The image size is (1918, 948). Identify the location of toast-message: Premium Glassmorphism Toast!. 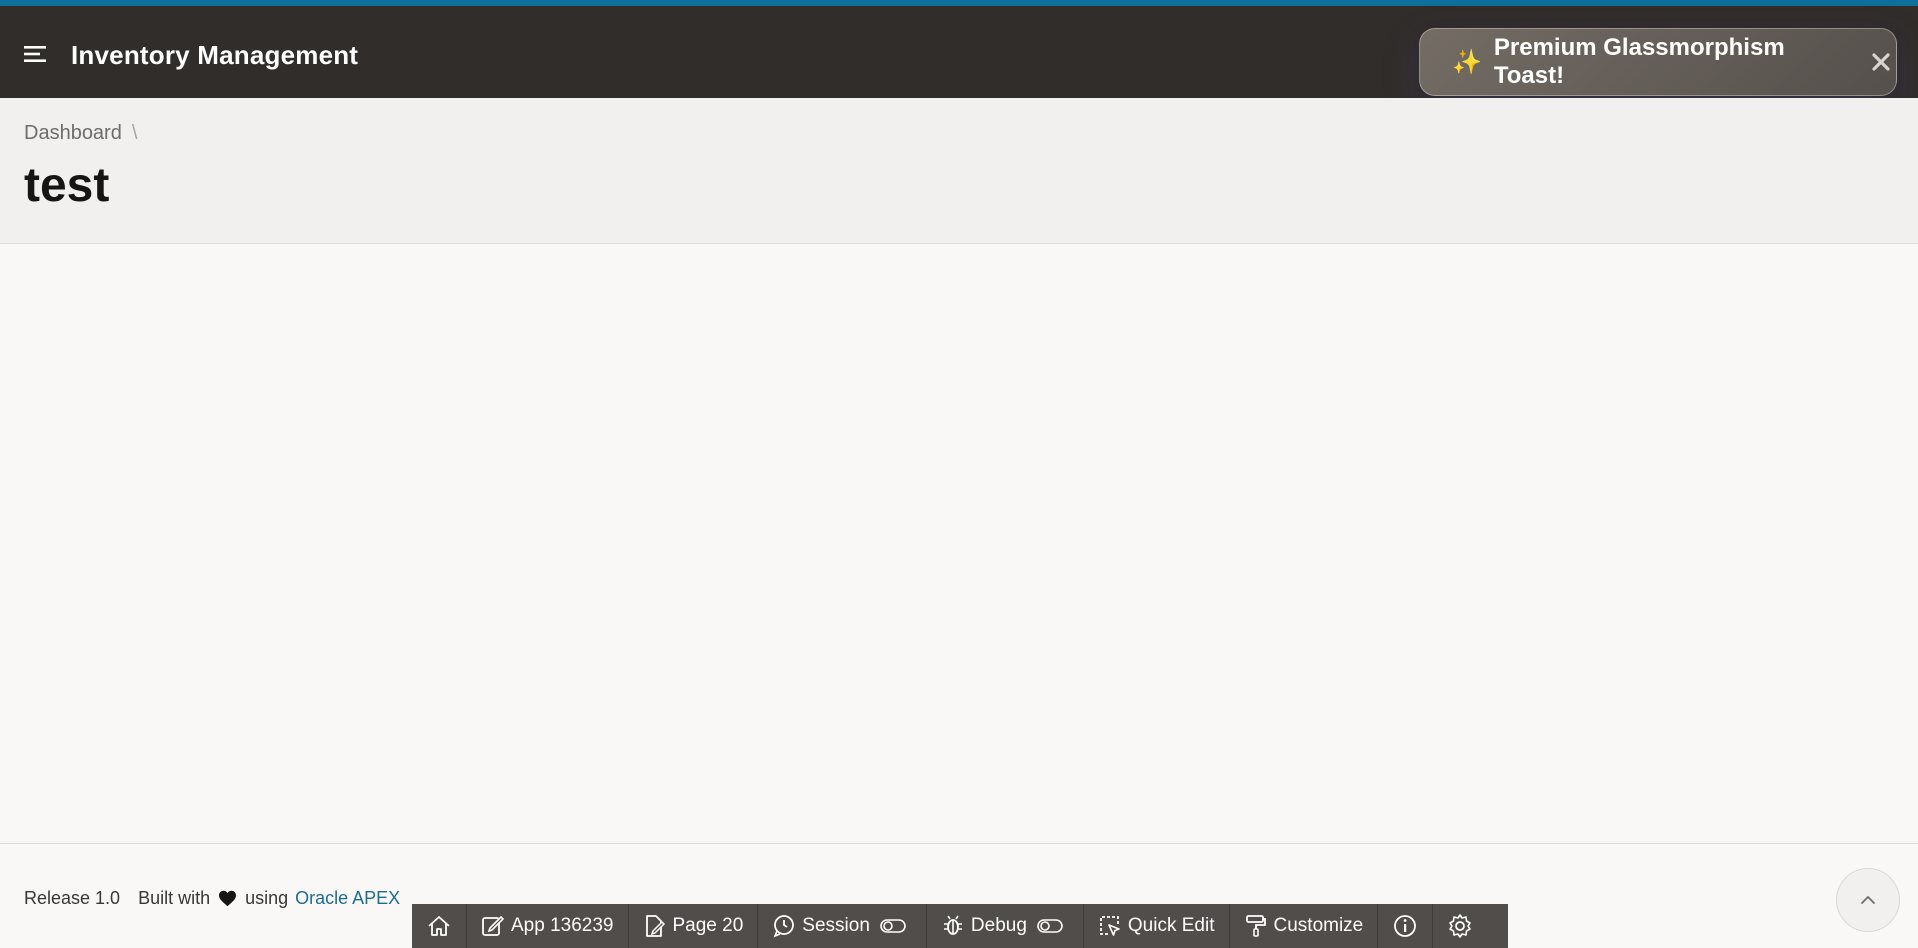
(1639, 61).